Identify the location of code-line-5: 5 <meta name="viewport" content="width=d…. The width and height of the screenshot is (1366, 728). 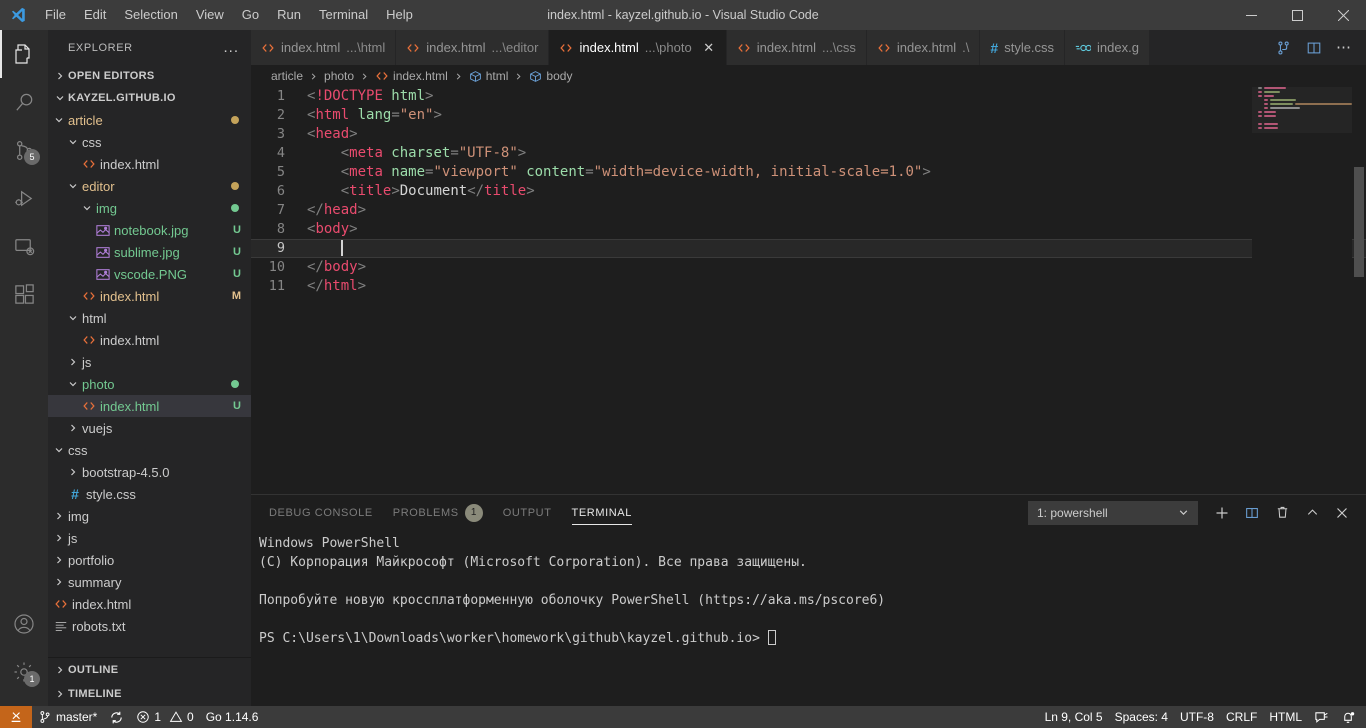
(808, 172).